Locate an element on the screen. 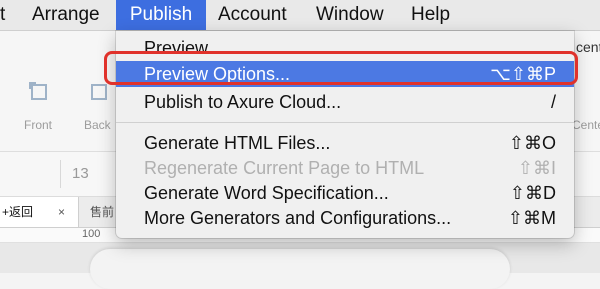  center-label-fragment: Cente is located at coordinates (586, 125).